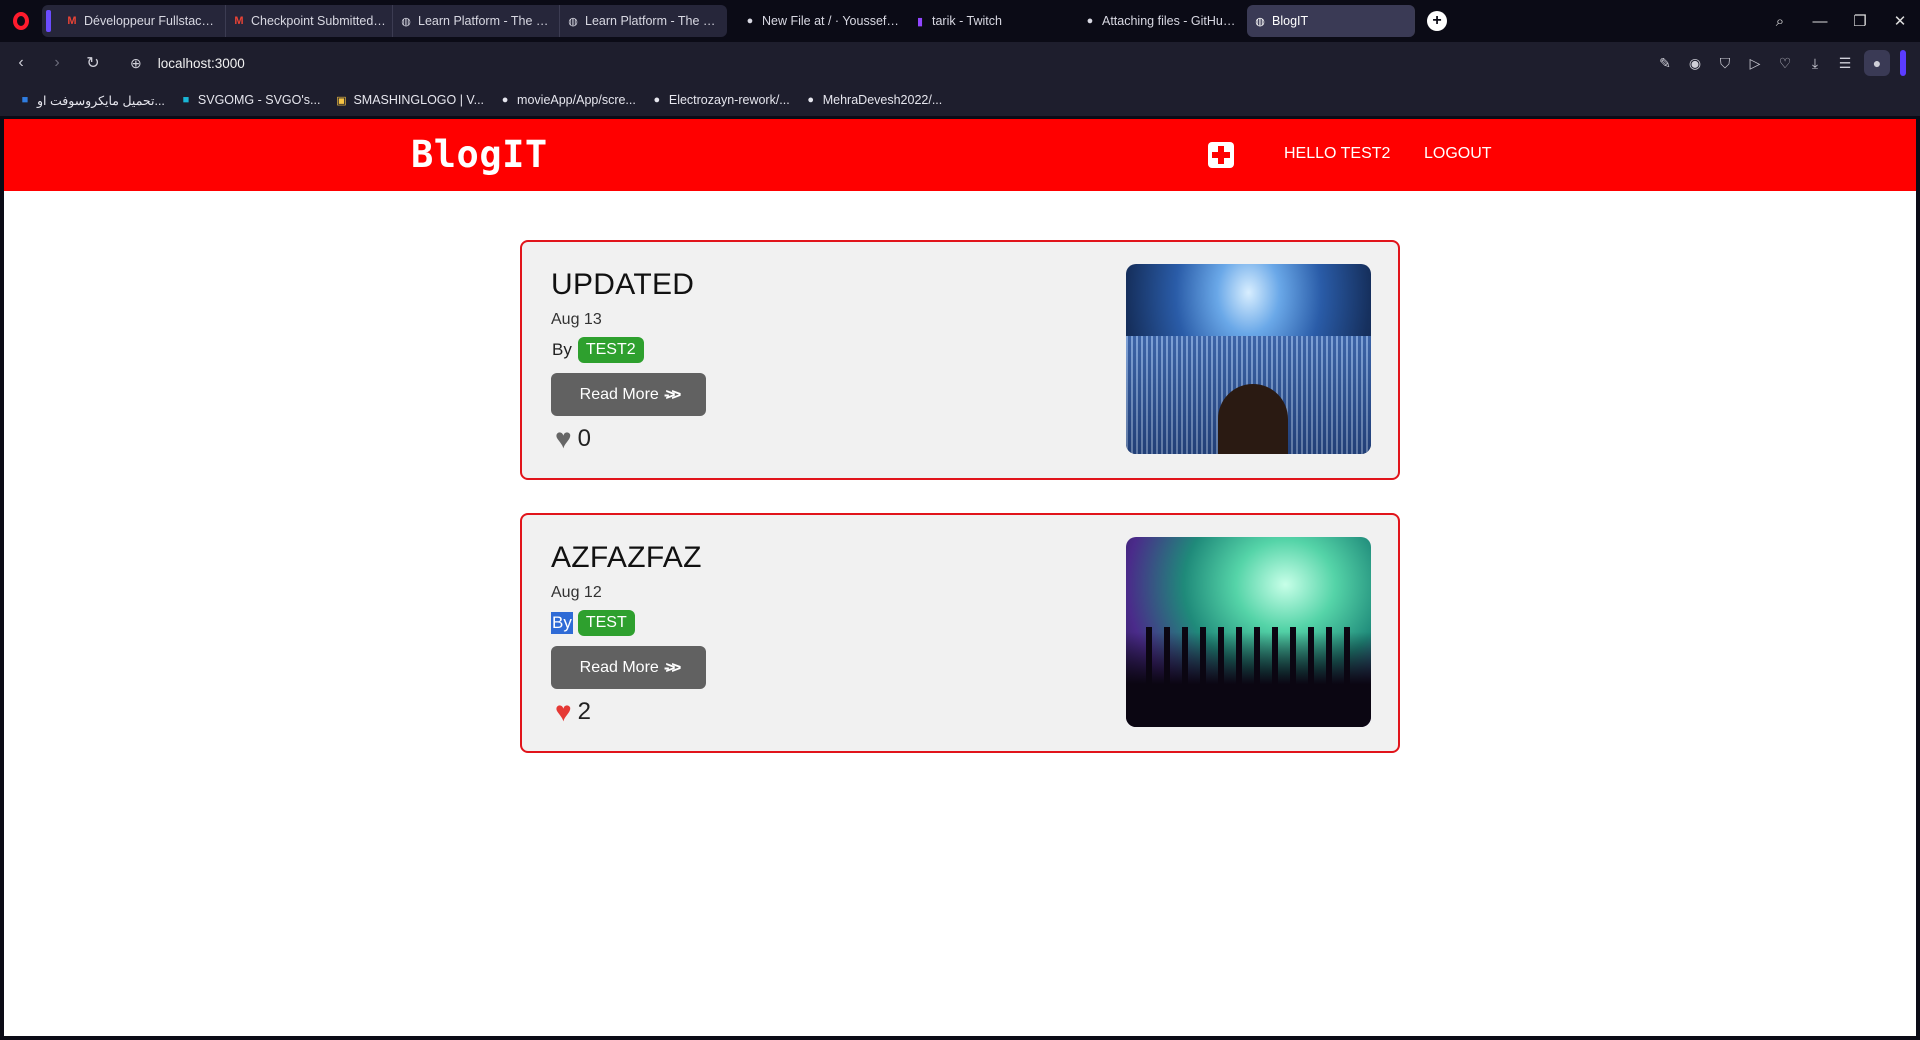 The image size is (1920, 1040). I want to click on svgomg-icon: ■, so click(186, 100).